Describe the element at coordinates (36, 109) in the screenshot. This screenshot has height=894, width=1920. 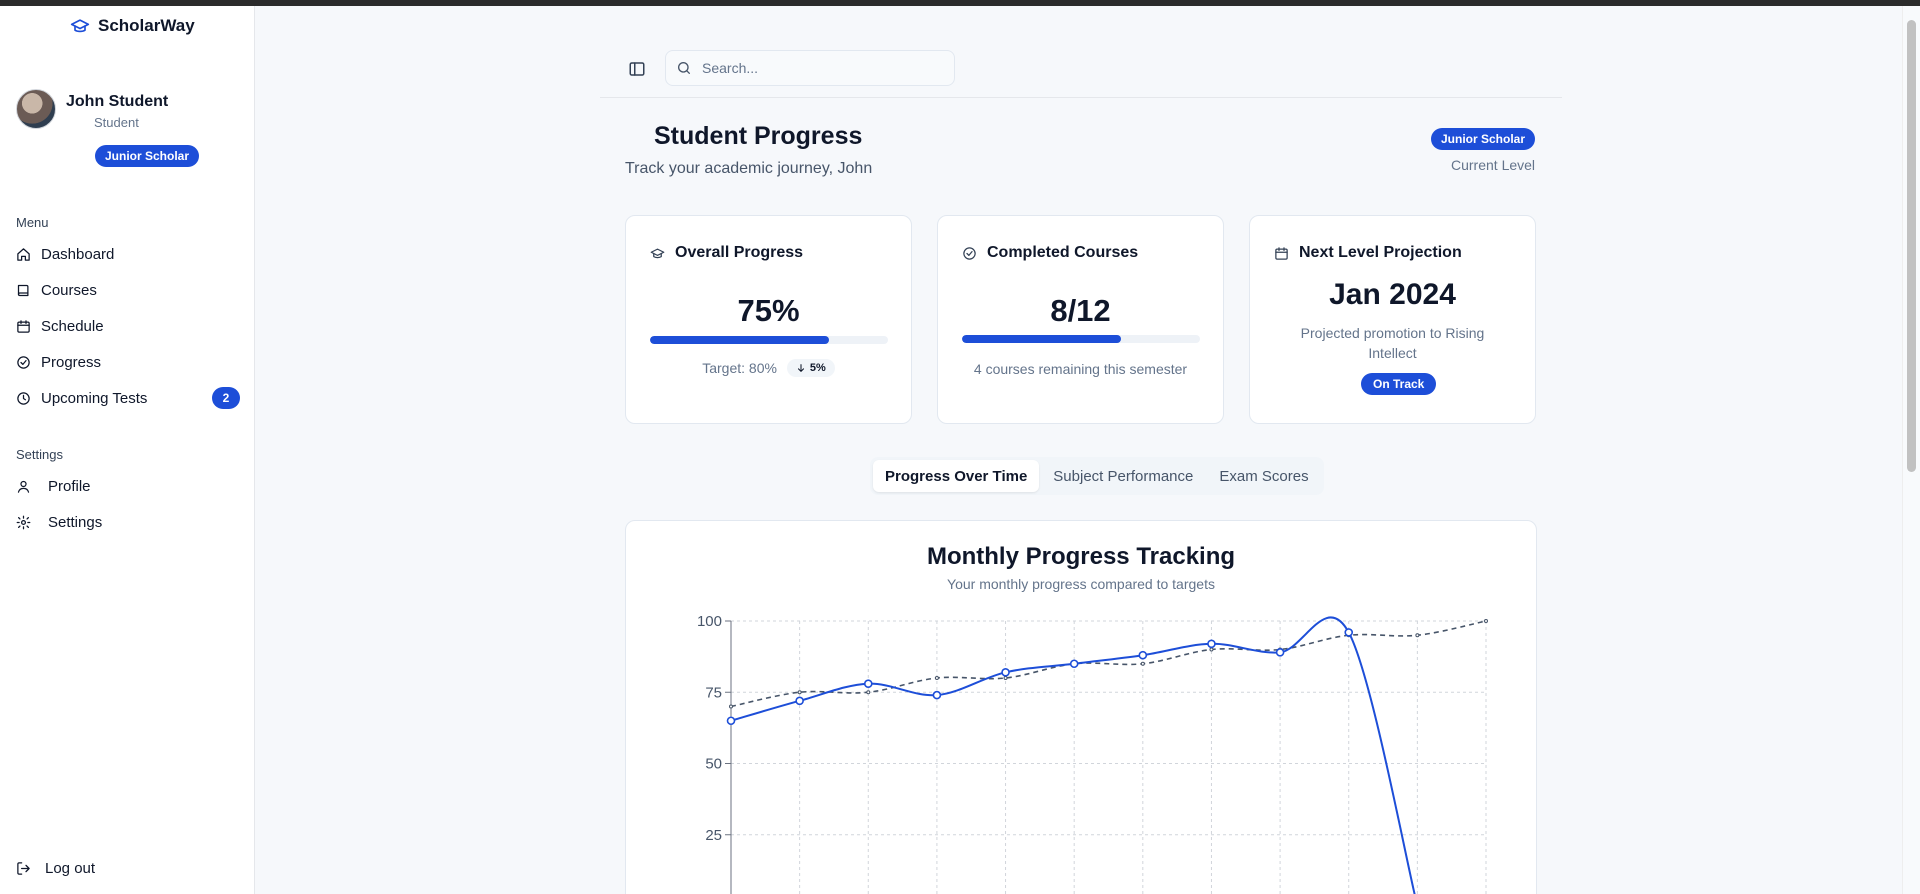
I see `avatar` at that location.